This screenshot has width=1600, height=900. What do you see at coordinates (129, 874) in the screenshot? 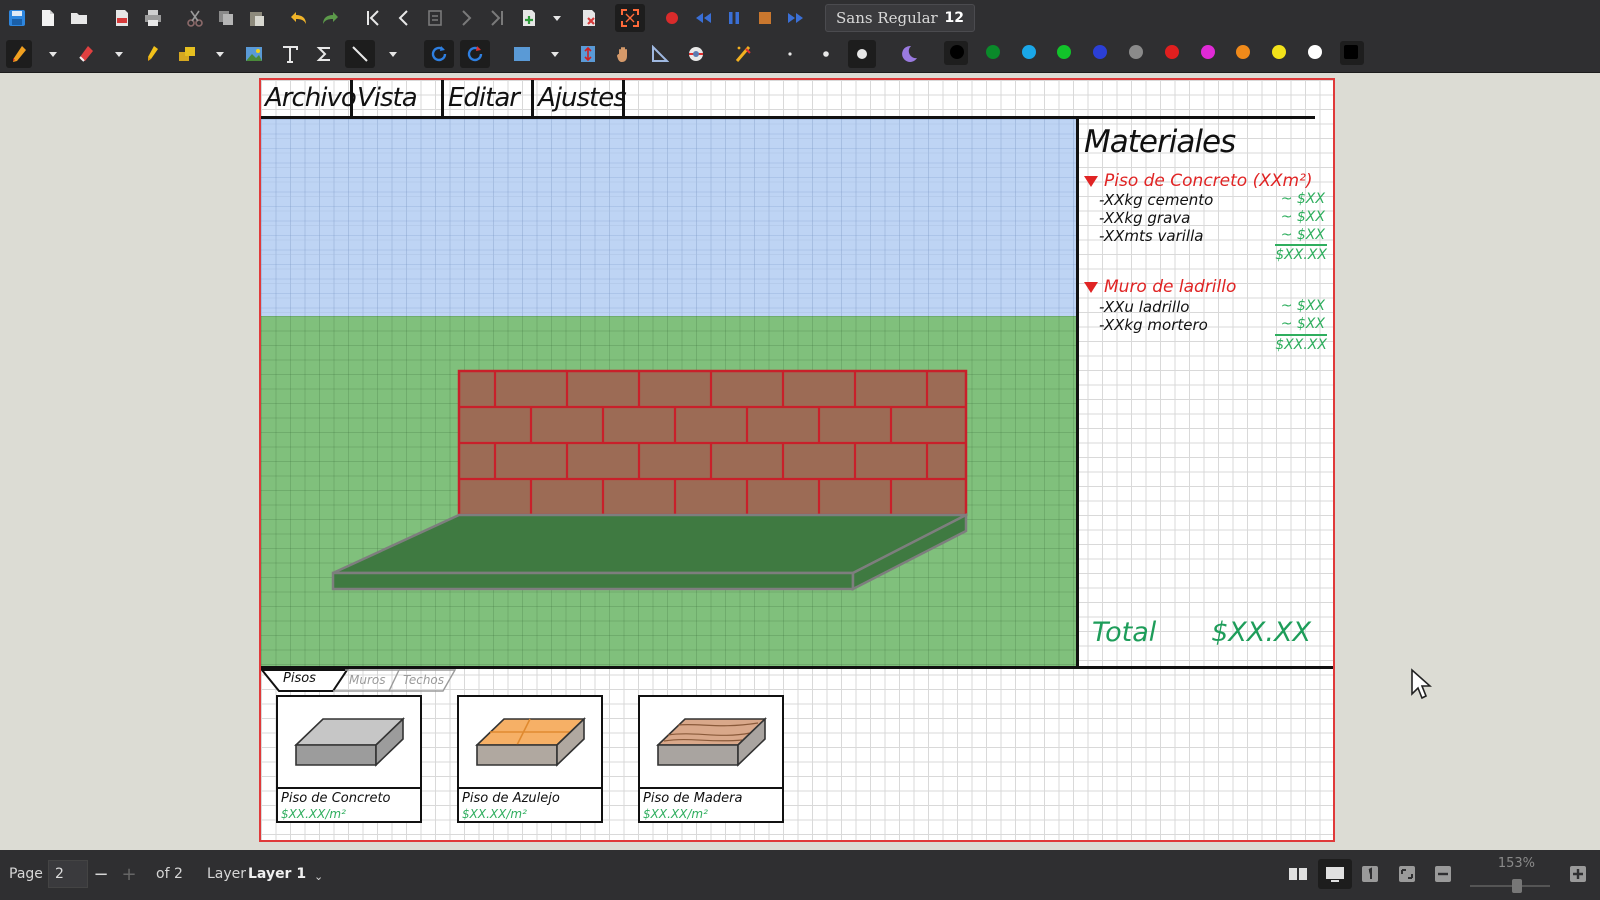
I see `page-increment-button: +` at bounding box center [129, 874].